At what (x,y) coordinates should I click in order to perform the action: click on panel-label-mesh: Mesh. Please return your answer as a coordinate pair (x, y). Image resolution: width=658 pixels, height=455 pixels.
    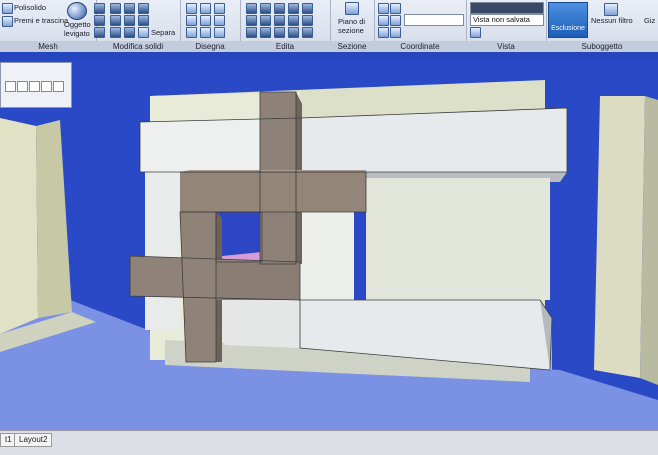
    Looking at the image, I should click on (48, 46).